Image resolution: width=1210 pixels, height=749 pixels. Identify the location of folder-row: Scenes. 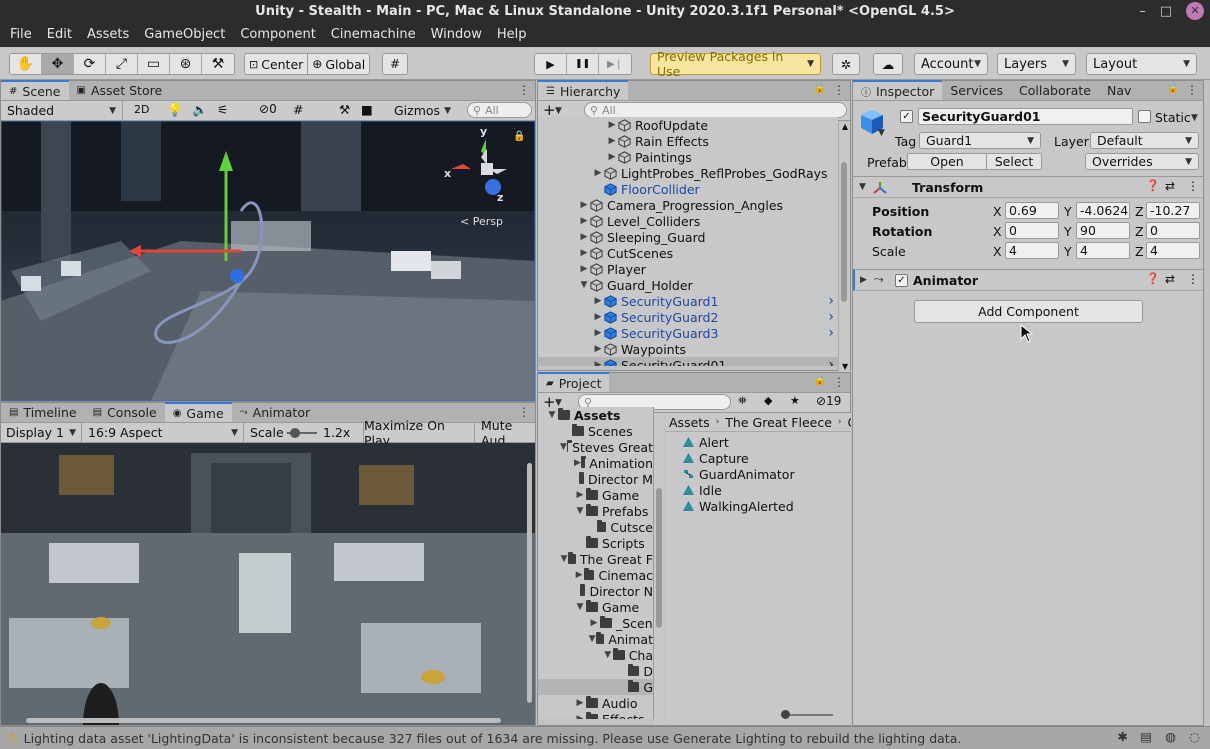
(595, 431).